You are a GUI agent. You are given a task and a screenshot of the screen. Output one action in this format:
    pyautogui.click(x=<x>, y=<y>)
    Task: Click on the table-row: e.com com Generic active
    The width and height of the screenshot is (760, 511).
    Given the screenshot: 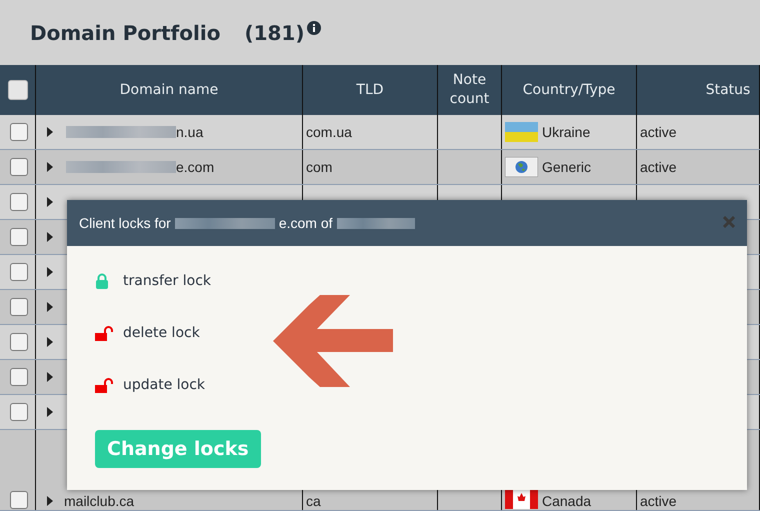 What is the action you would take?
    pyautogui.click(x=380, y=167)
    